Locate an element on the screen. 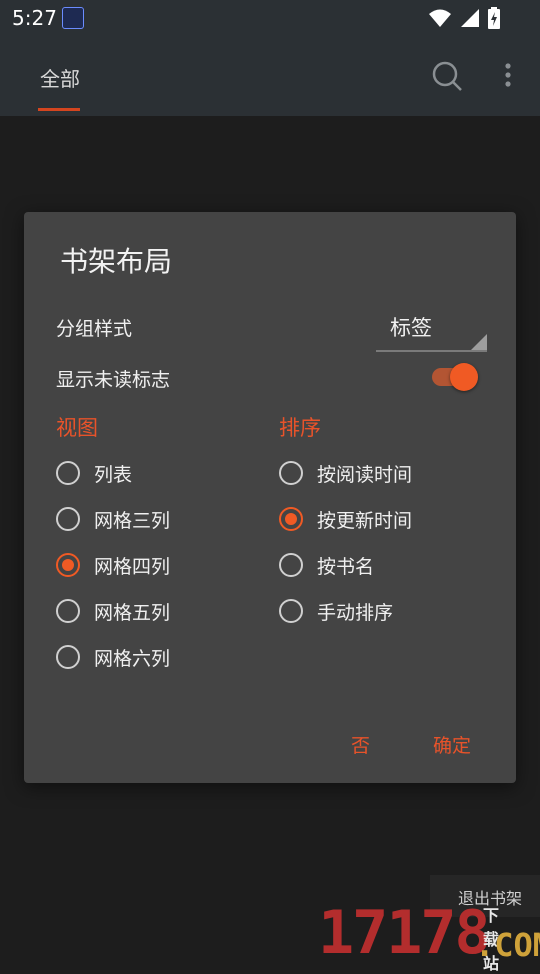 This screenshot has width=540, height=974. view-option-grid5: 网格五列 is located at coordinates (113, 611).